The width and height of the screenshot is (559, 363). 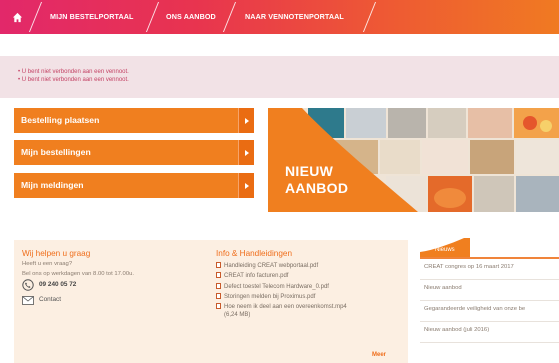 What do you see at coordinates (489, 312) in the screenshot?
I see `news-item: Gegarandeerde veiligheid van onze be` at bounding box center [489, 312].